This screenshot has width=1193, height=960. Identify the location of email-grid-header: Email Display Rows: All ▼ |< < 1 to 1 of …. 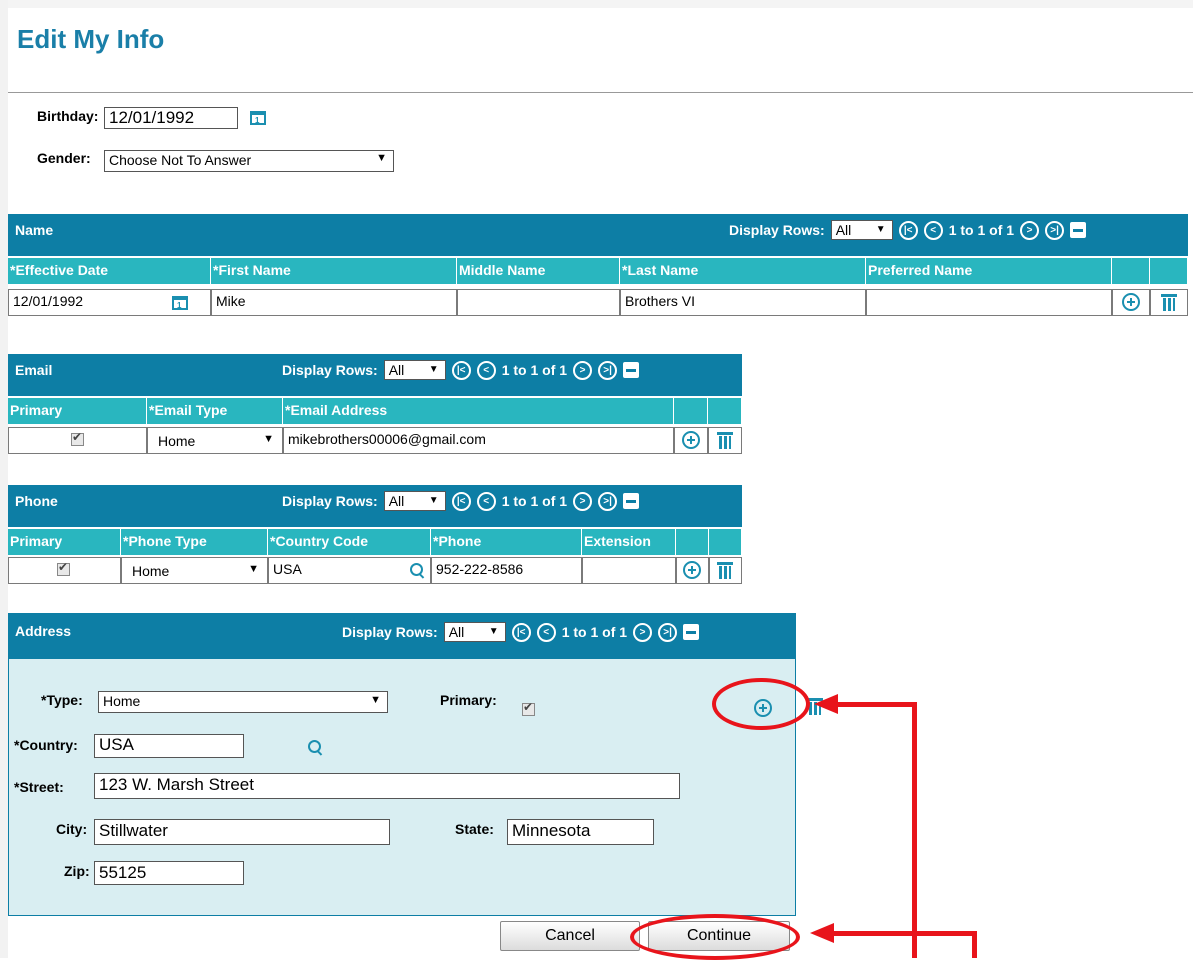
(375, 375).